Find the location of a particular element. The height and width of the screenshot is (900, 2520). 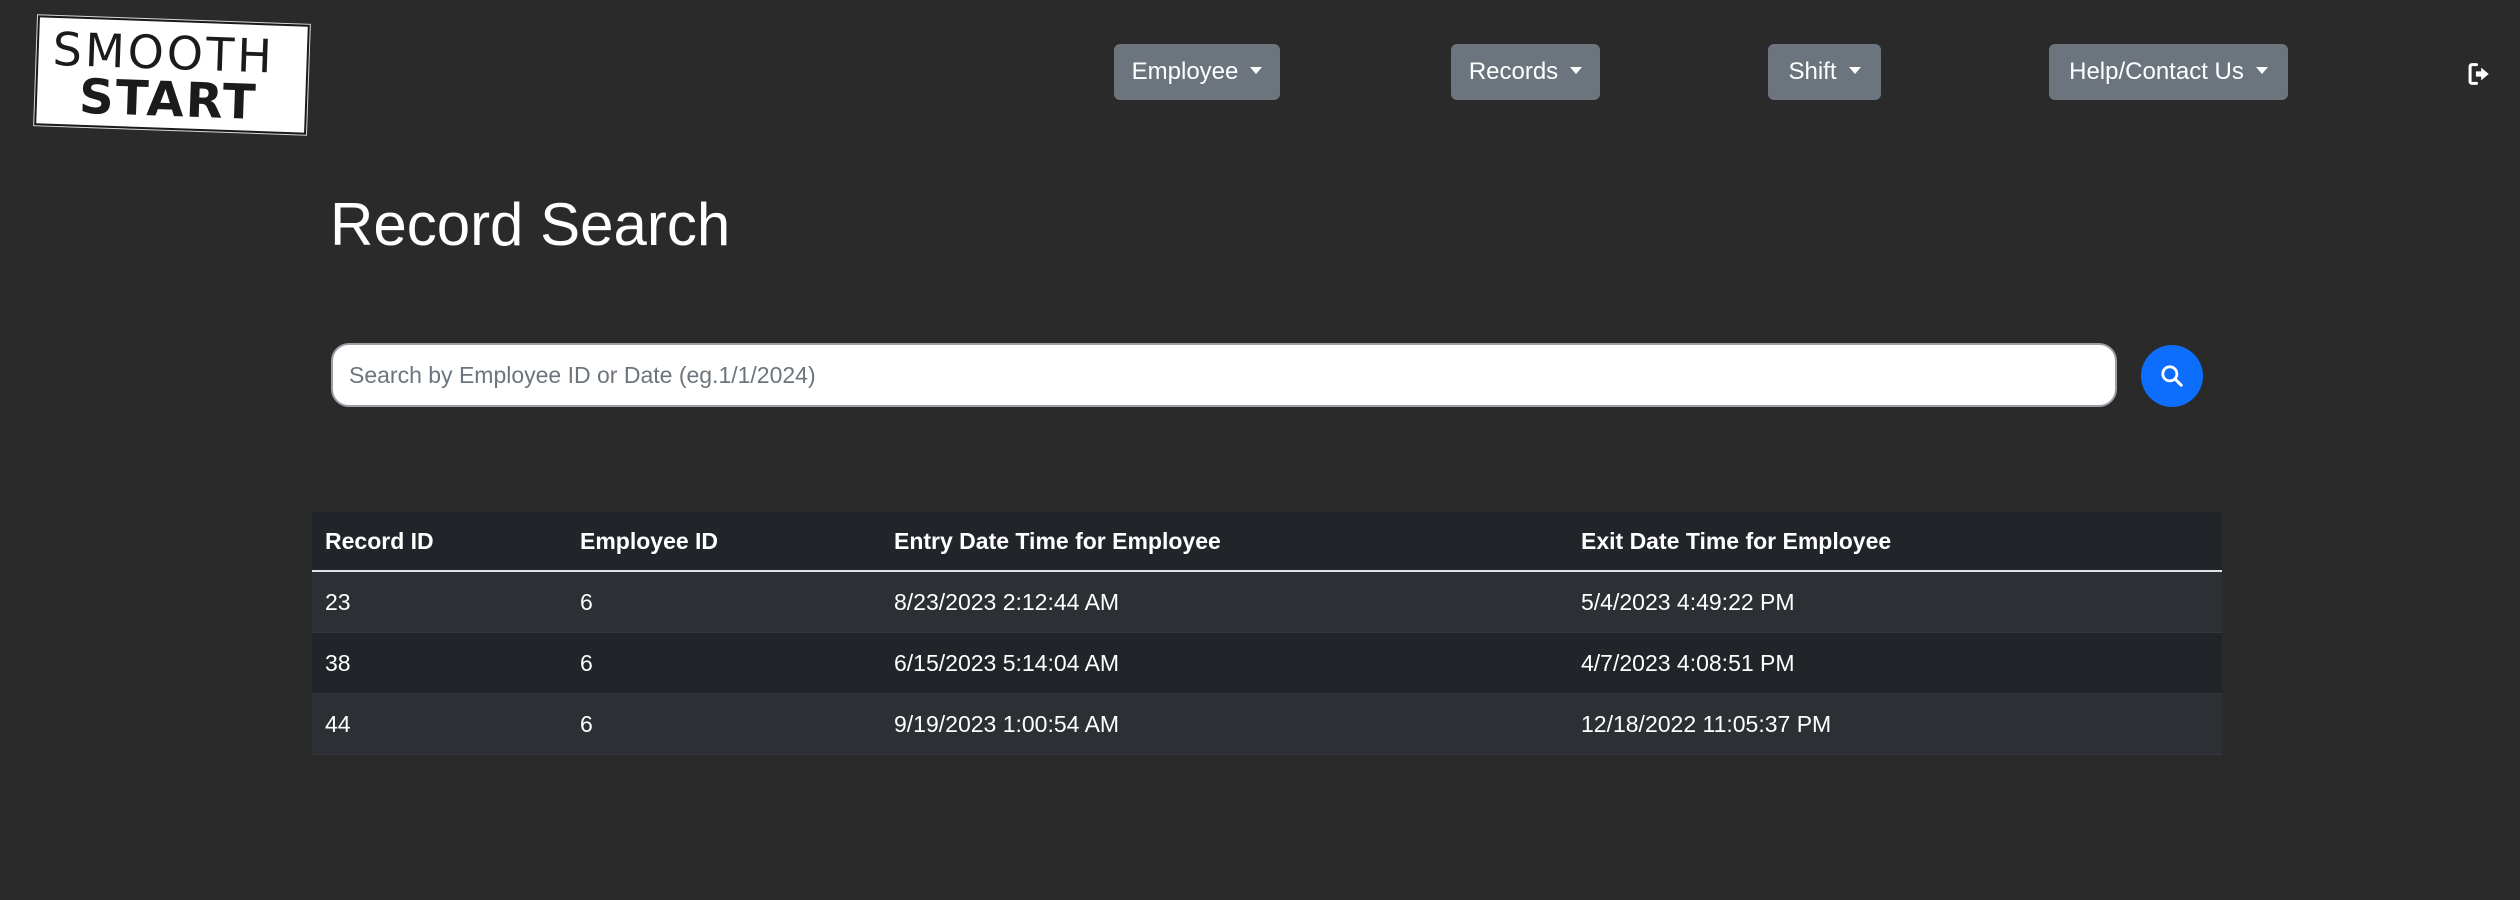

search-icon is located at coordinates (2172, 376).